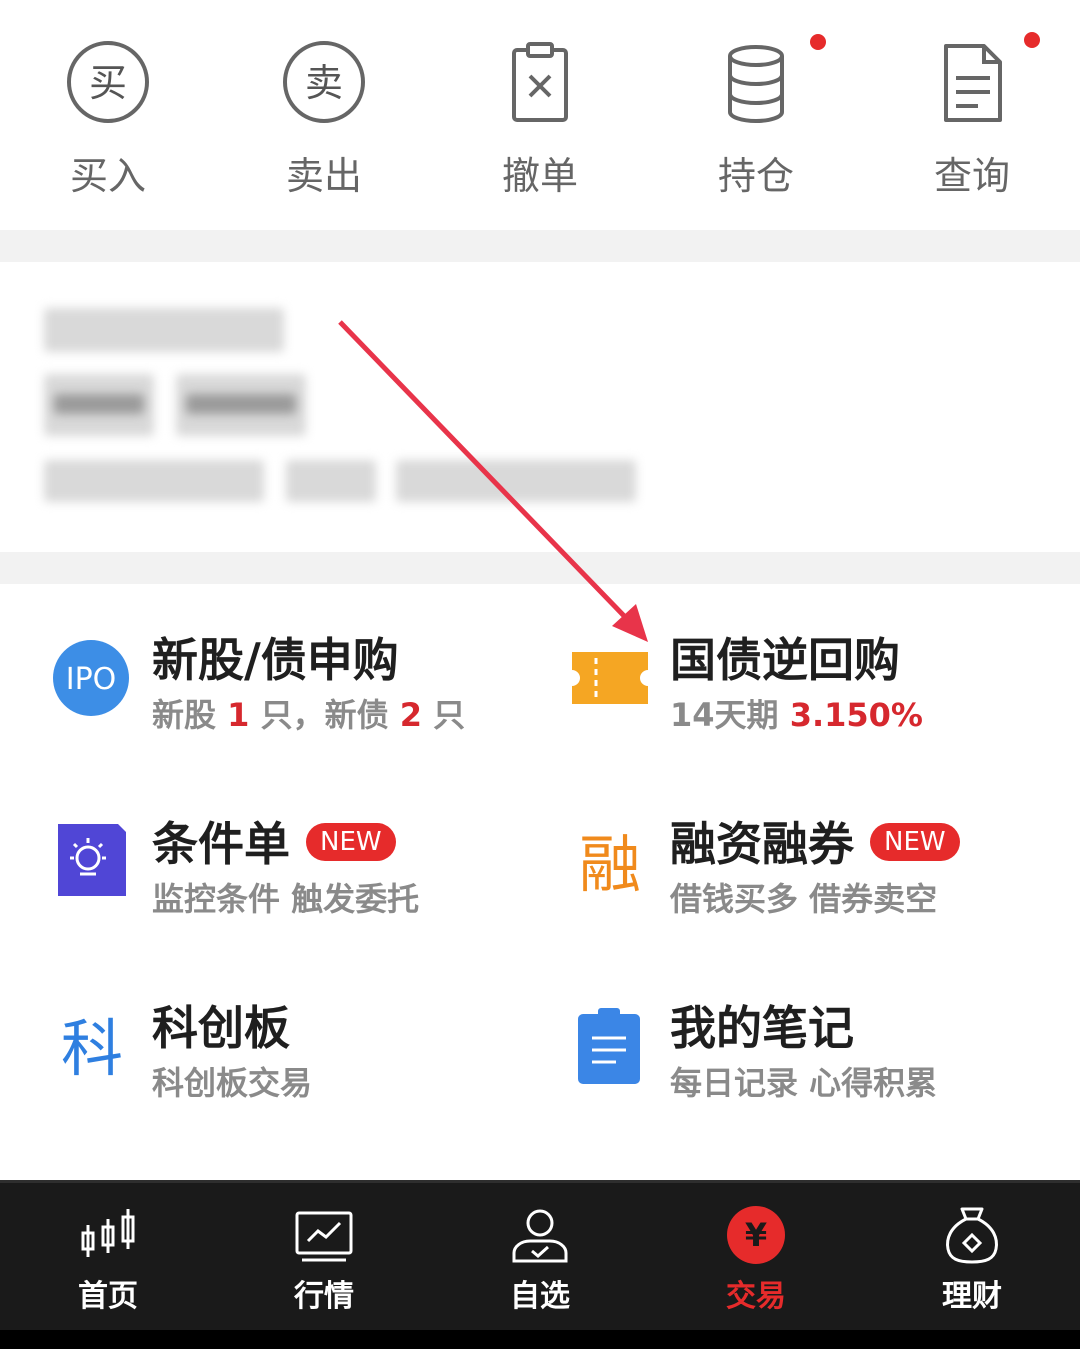 The width and height of the screenshot is (1080, 1349). What do you see at coordinates (274, 841) in the screenshot?
I see `condition-order-title: 条件单 NEW` at bounding box center [274, 841].